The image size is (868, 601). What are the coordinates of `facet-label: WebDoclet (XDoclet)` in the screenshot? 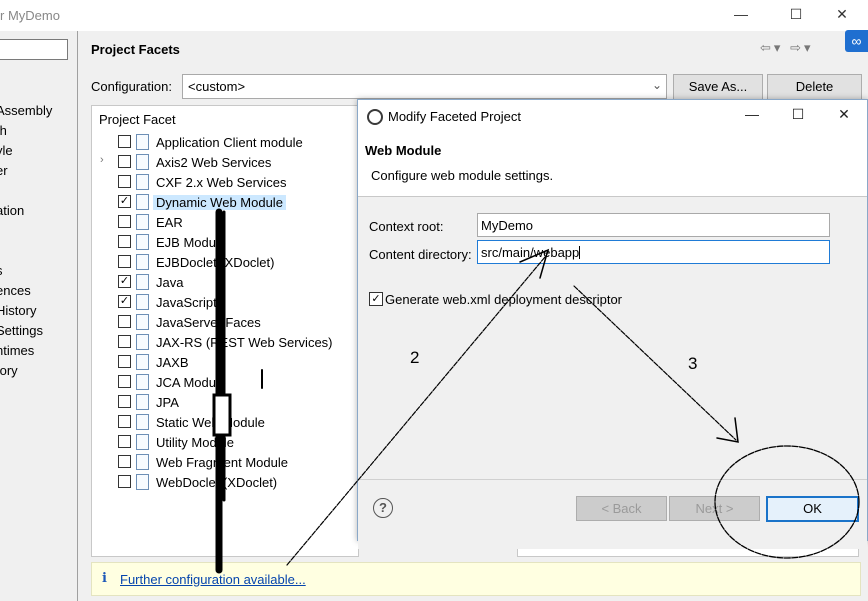 It's located at (217, 482).